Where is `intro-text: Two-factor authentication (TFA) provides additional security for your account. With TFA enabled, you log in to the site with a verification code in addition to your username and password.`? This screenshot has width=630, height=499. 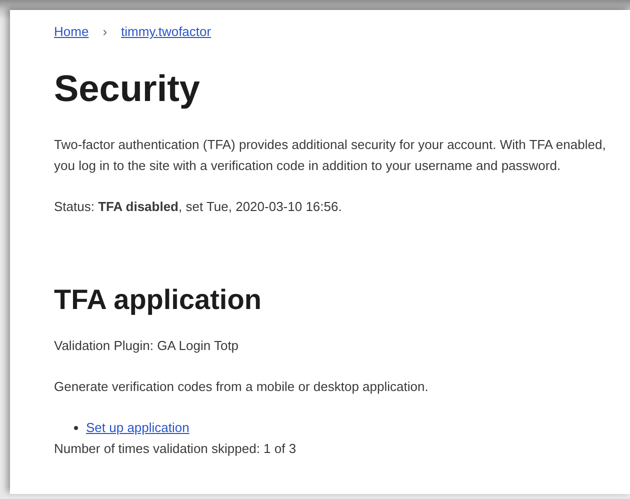
intro-text: Two-factor authentication (TFA) provides additional security for your account. With TFA enabled, you log in to the site with a verification code in addition to your username and password. is located at coordinates (330, 155).